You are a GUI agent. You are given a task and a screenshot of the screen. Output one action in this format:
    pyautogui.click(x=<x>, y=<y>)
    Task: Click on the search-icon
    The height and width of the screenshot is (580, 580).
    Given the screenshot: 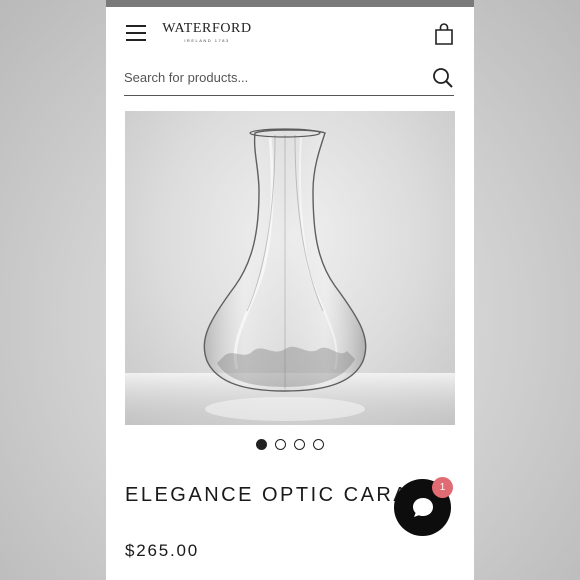 What is the action you would take?
    pyautogui.click(x=443, y=78)
    